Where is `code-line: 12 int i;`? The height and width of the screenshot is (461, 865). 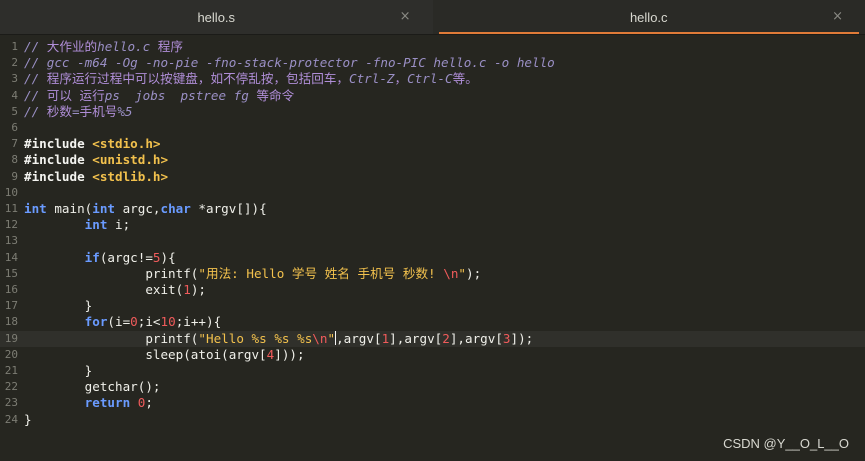 code-line: 12 int i; is located at coordinates (432, 225).